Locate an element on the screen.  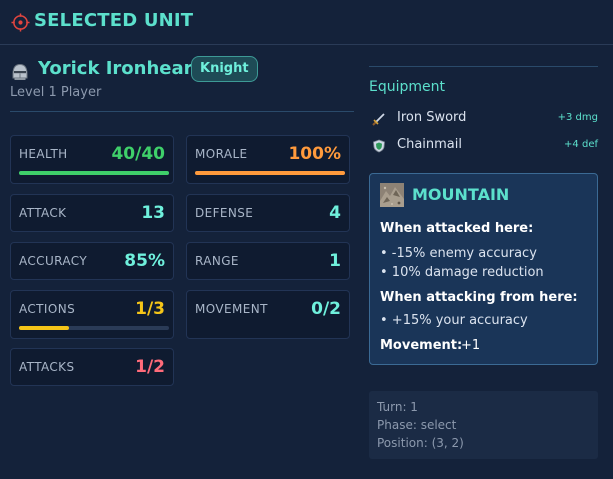
terrain-attacked-heading: When attacked here: is located at coordinates (457, 228).